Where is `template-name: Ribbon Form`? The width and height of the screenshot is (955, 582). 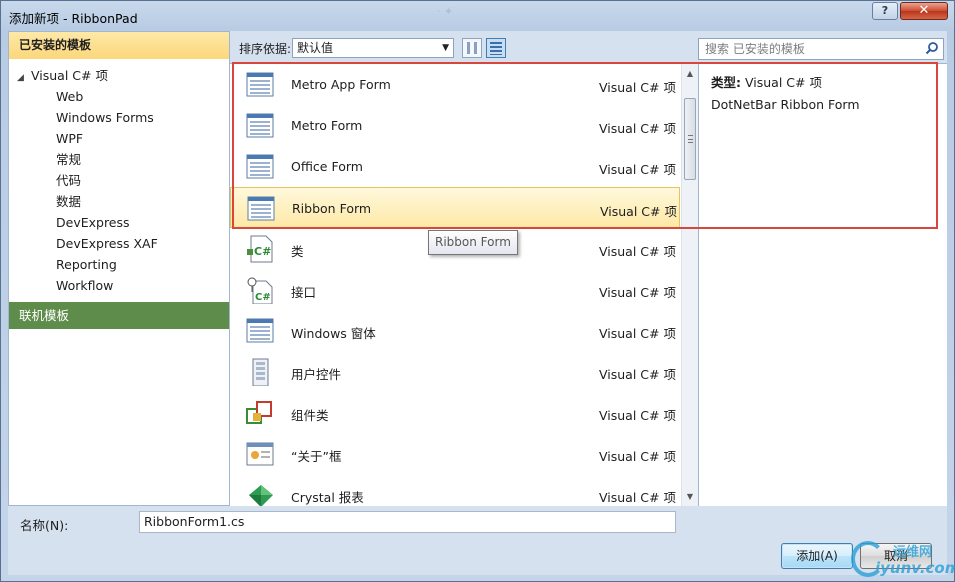 template-name: Ribbon Form is located at coordinates (332, 208).